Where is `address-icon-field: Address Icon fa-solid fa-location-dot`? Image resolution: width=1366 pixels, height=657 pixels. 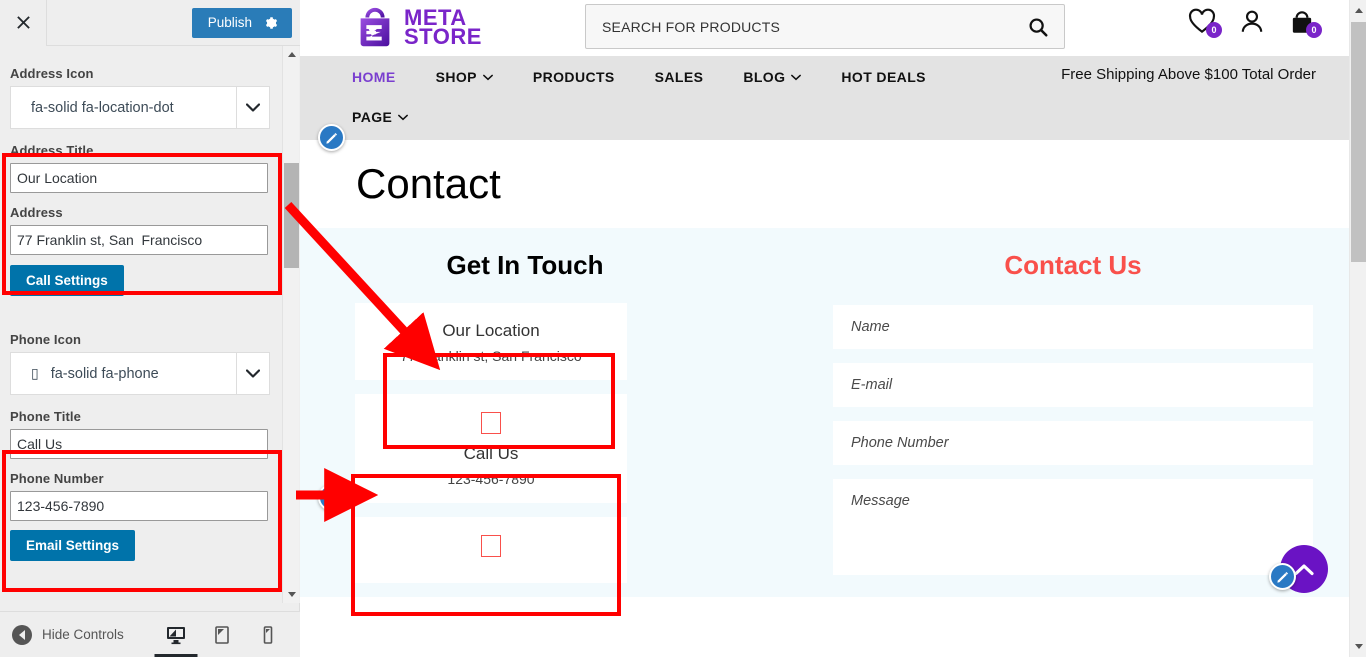
address-icon-field: Address Icon fa-solid fa-location-dot is located at coordinates (150, 87).